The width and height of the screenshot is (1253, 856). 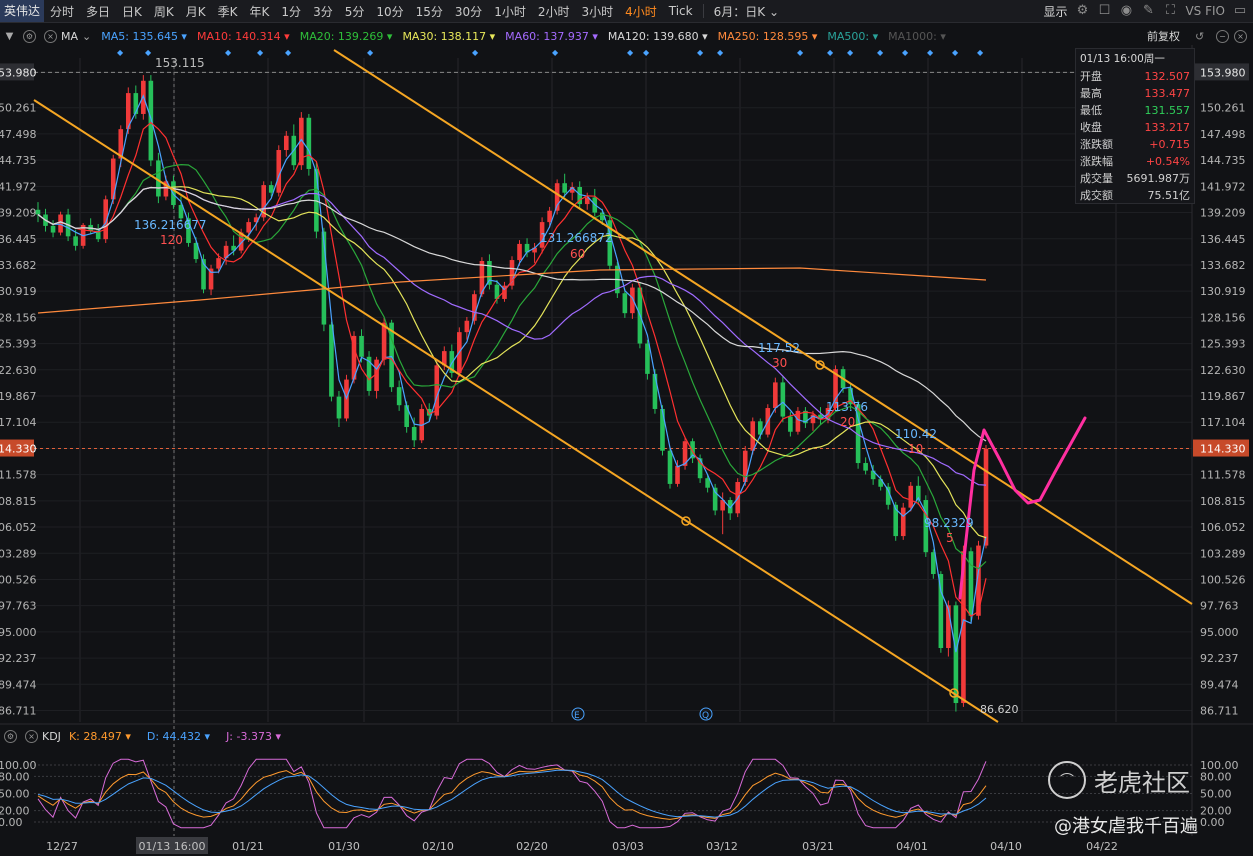 I want to click on kdj-tick-label: 0.00, so click(x=1212, y=822).